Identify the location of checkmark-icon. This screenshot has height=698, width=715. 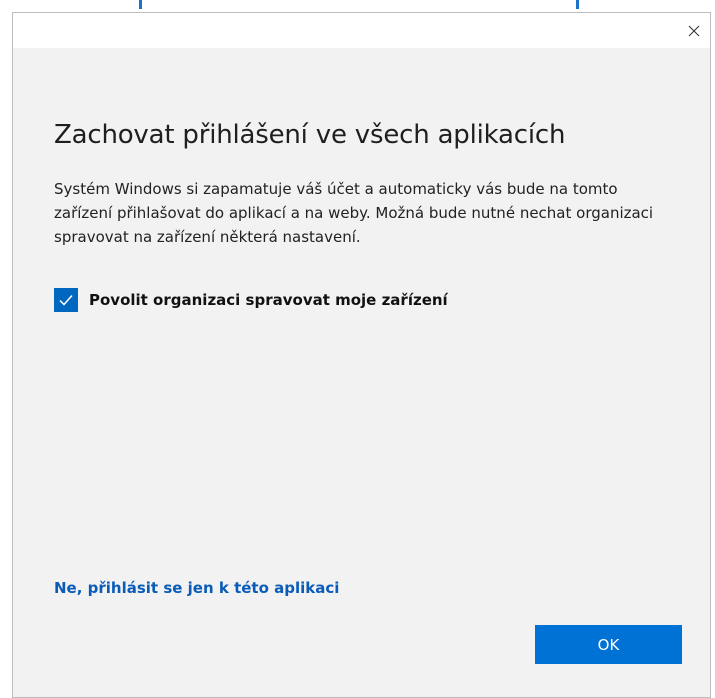
(66, 300).